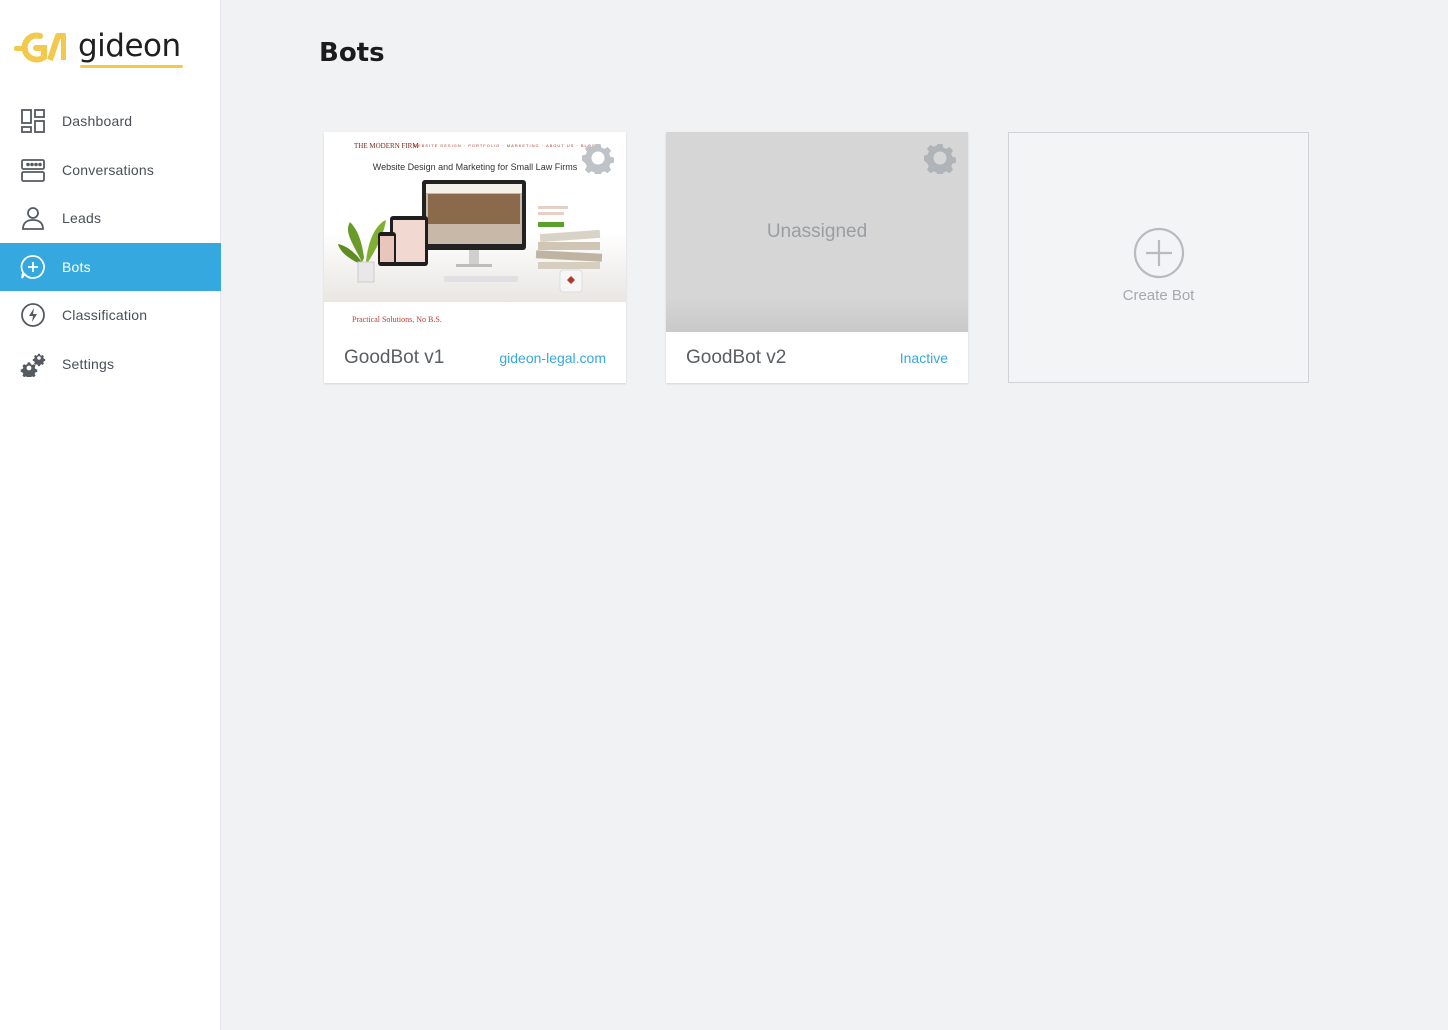 The width and height of the screenshot is (1448, 1030). I want to click on sidebar-item-label: Classification, so click(105, 315).